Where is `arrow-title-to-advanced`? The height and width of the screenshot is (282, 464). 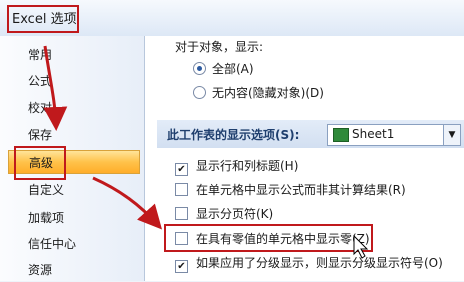 arrow-title-to-advanced is located at coordinates (55, 88).